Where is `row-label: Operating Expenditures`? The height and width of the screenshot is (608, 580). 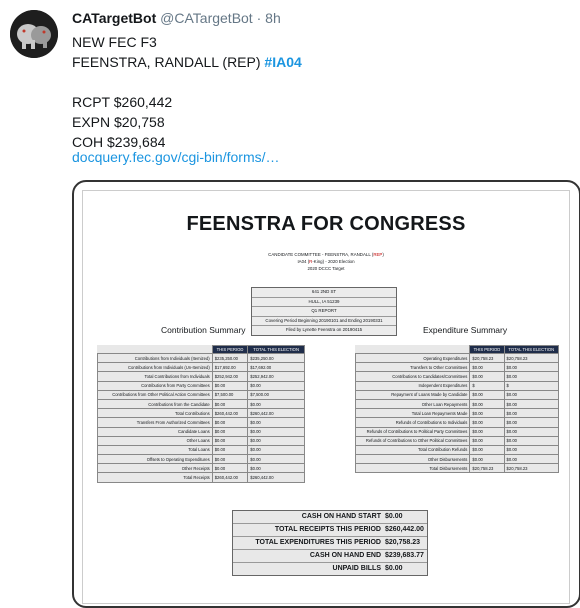
row-label: Operating Expenditures is located at coordinates (412, 358).